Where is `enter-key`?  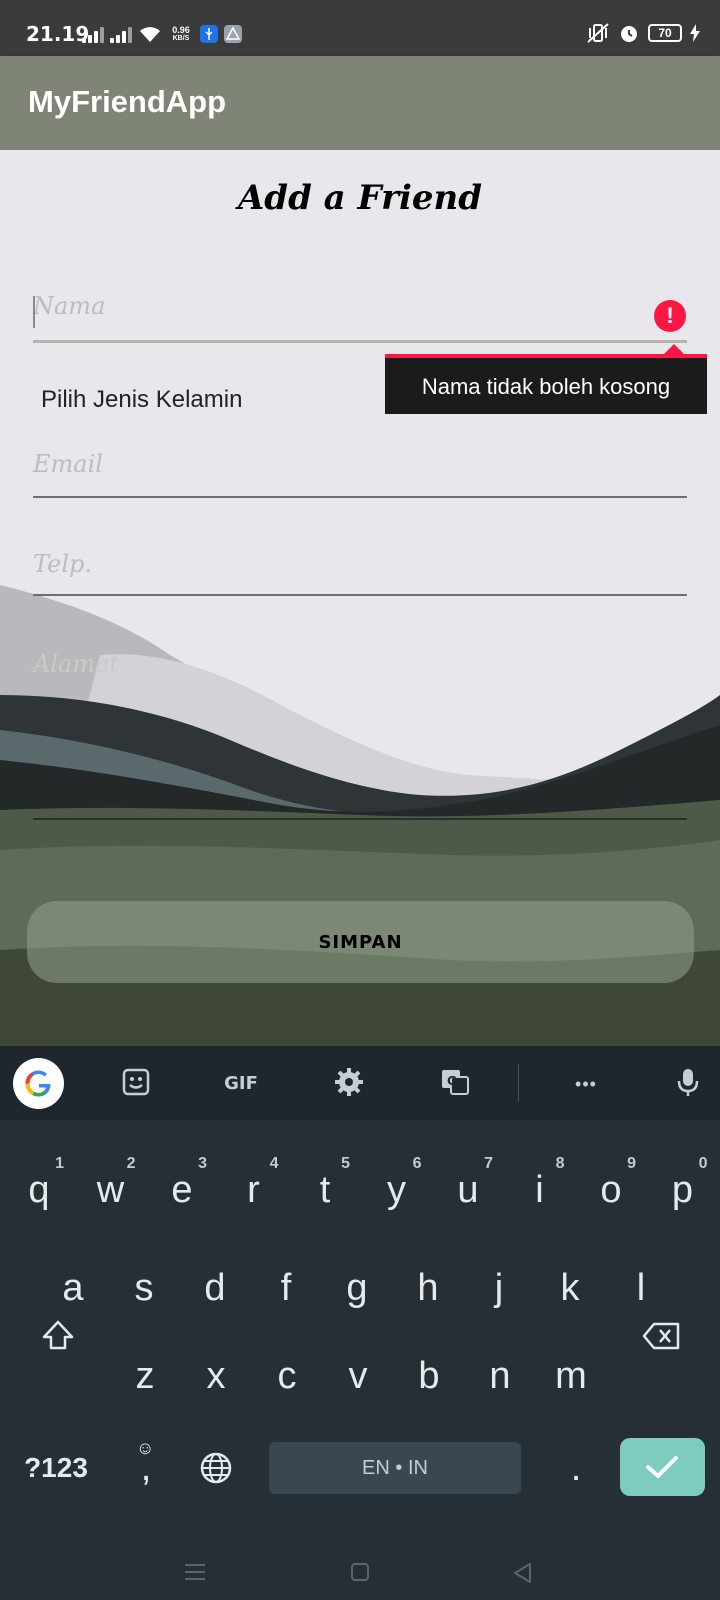 enter-key is located at coordinates (662, 1467).